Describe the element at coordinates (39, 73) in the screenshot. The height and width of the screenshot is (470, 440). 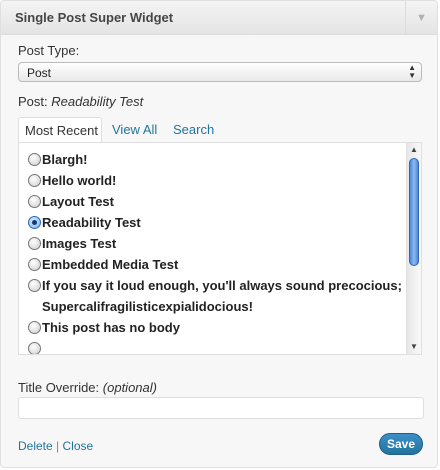
I see `post-type-selected-value: Post` at that location.